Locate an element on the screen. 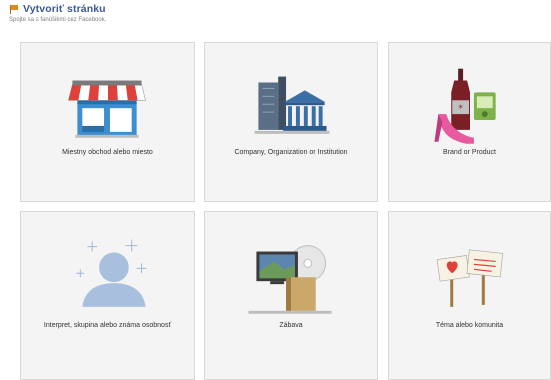  category-label: Brand or Product is located at coordinates (469, 152).